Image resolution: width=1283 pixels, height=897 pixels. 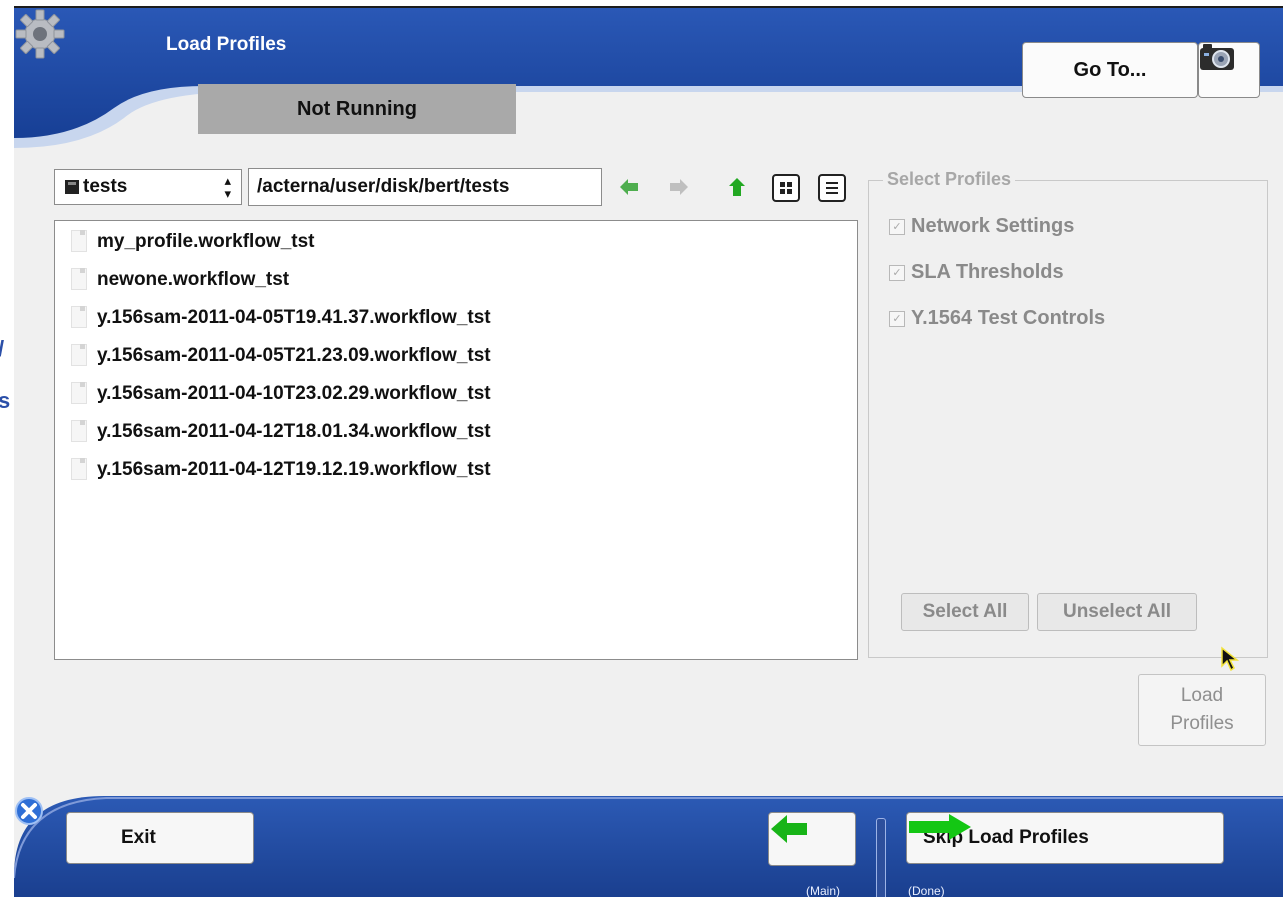 What do you see at coordinates (105, 186) in the screenshot?
I see `drive-label: tests` at bounding box center [105, 186].